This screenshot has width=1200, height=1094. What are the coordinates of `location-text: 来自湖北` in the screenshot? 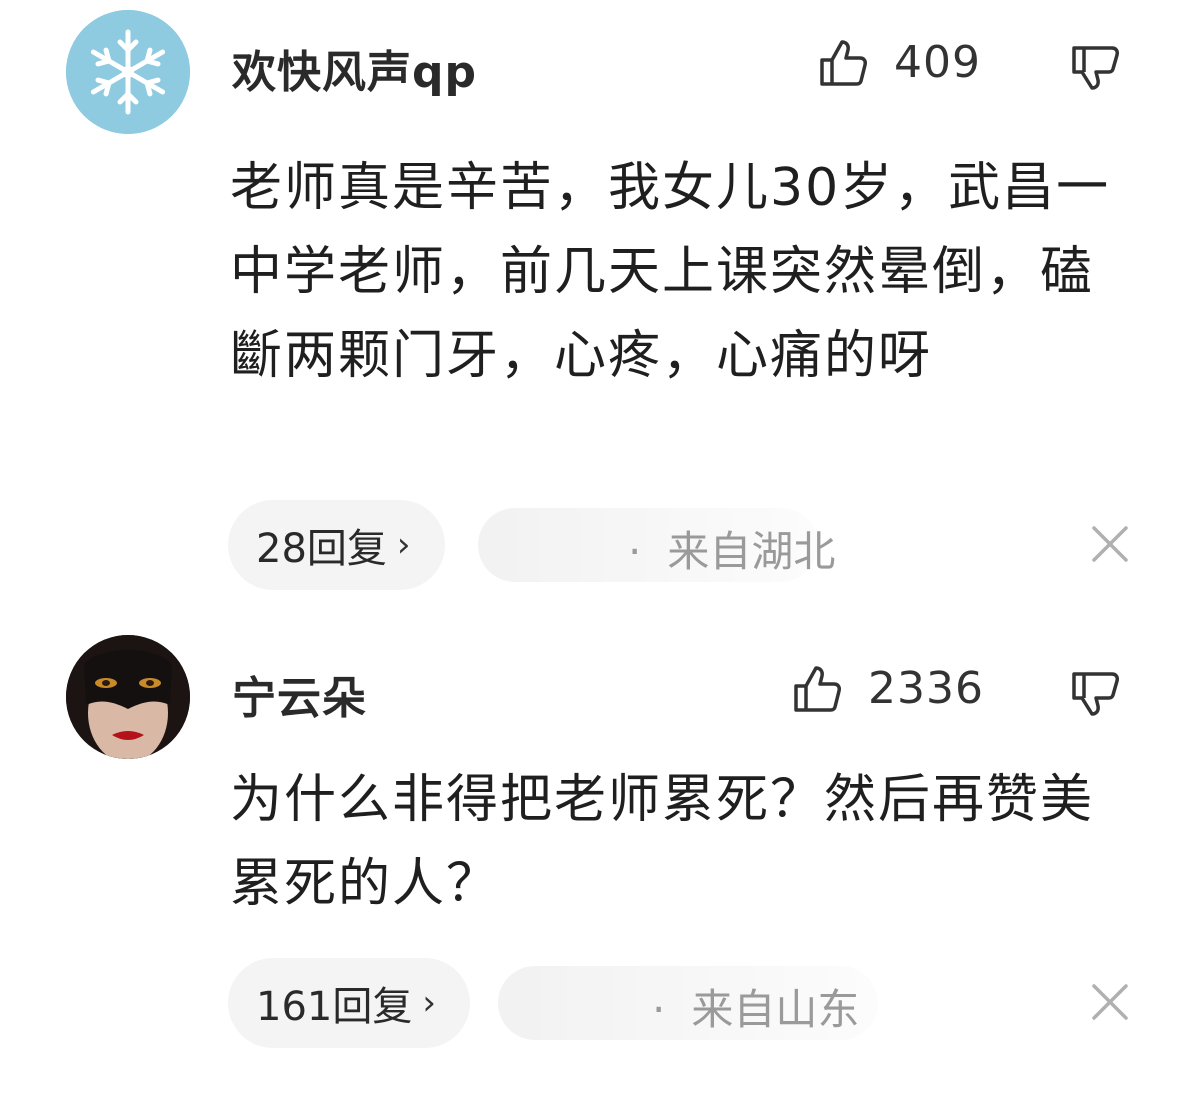 It's located at (751, 551).